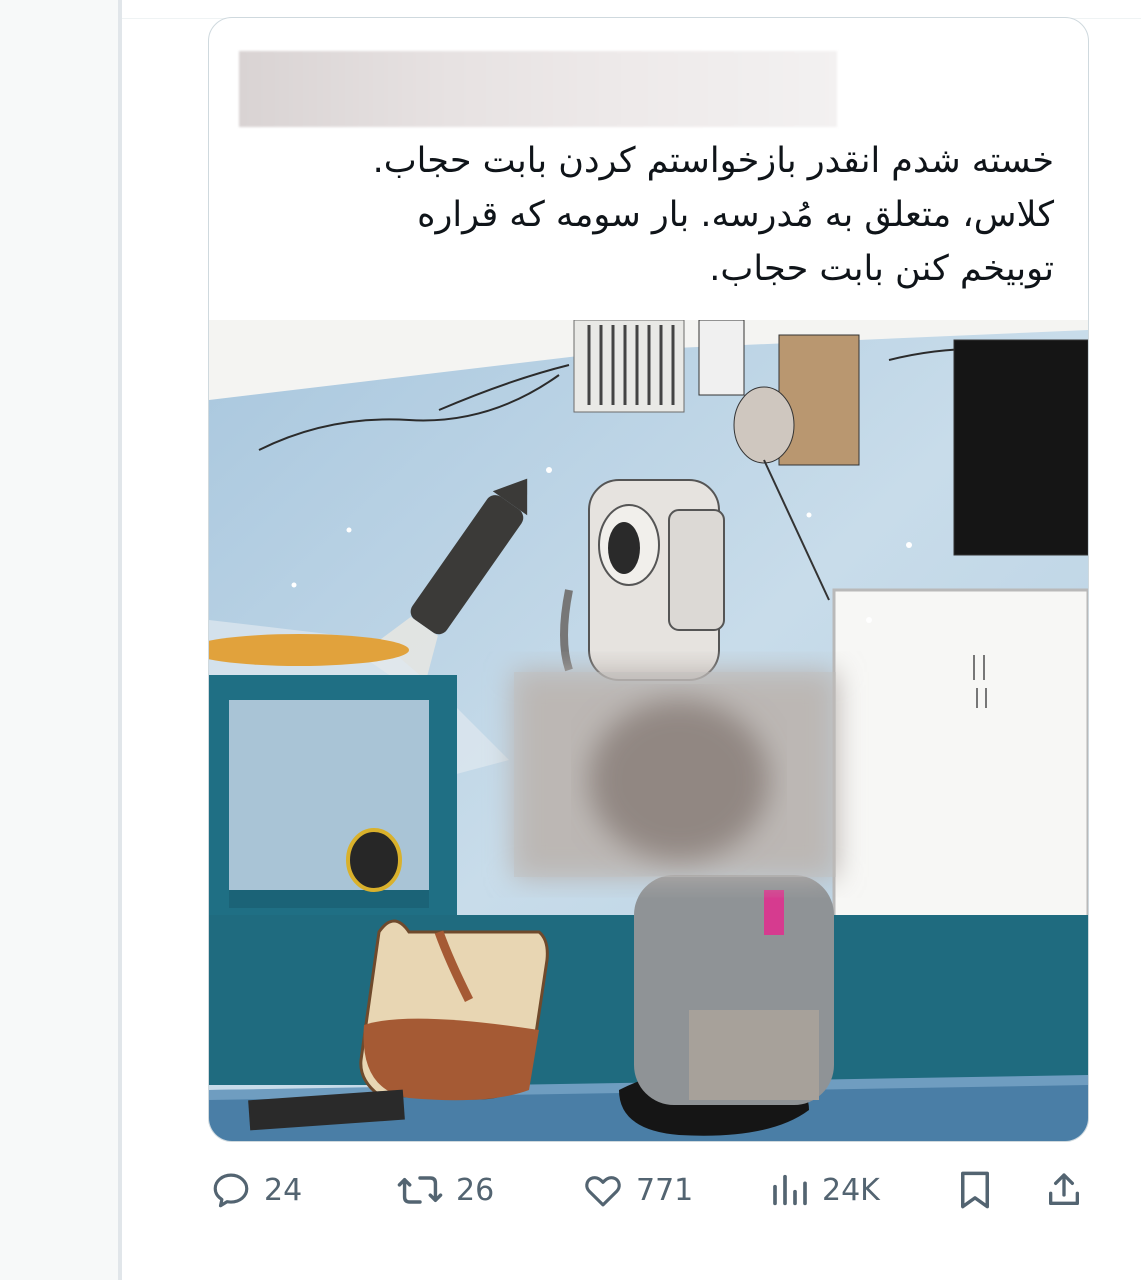 The image size is (1141, 1280). Describe the element at coordinates (881, 269) in the screenshot. I see `tweet-text-line: توبیخم کنن بابت حجاب.` at that location.